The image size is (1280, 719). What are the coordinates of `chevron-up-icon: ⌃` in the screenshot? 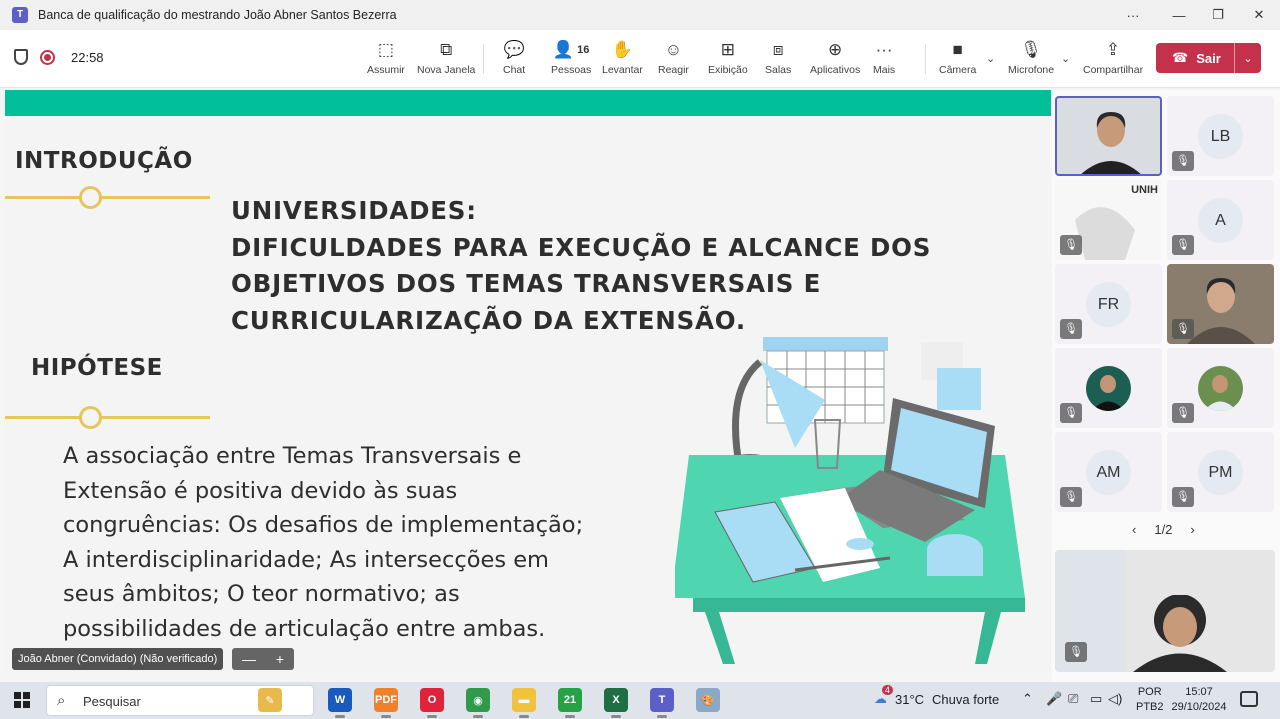 It's located at (1027, 699).